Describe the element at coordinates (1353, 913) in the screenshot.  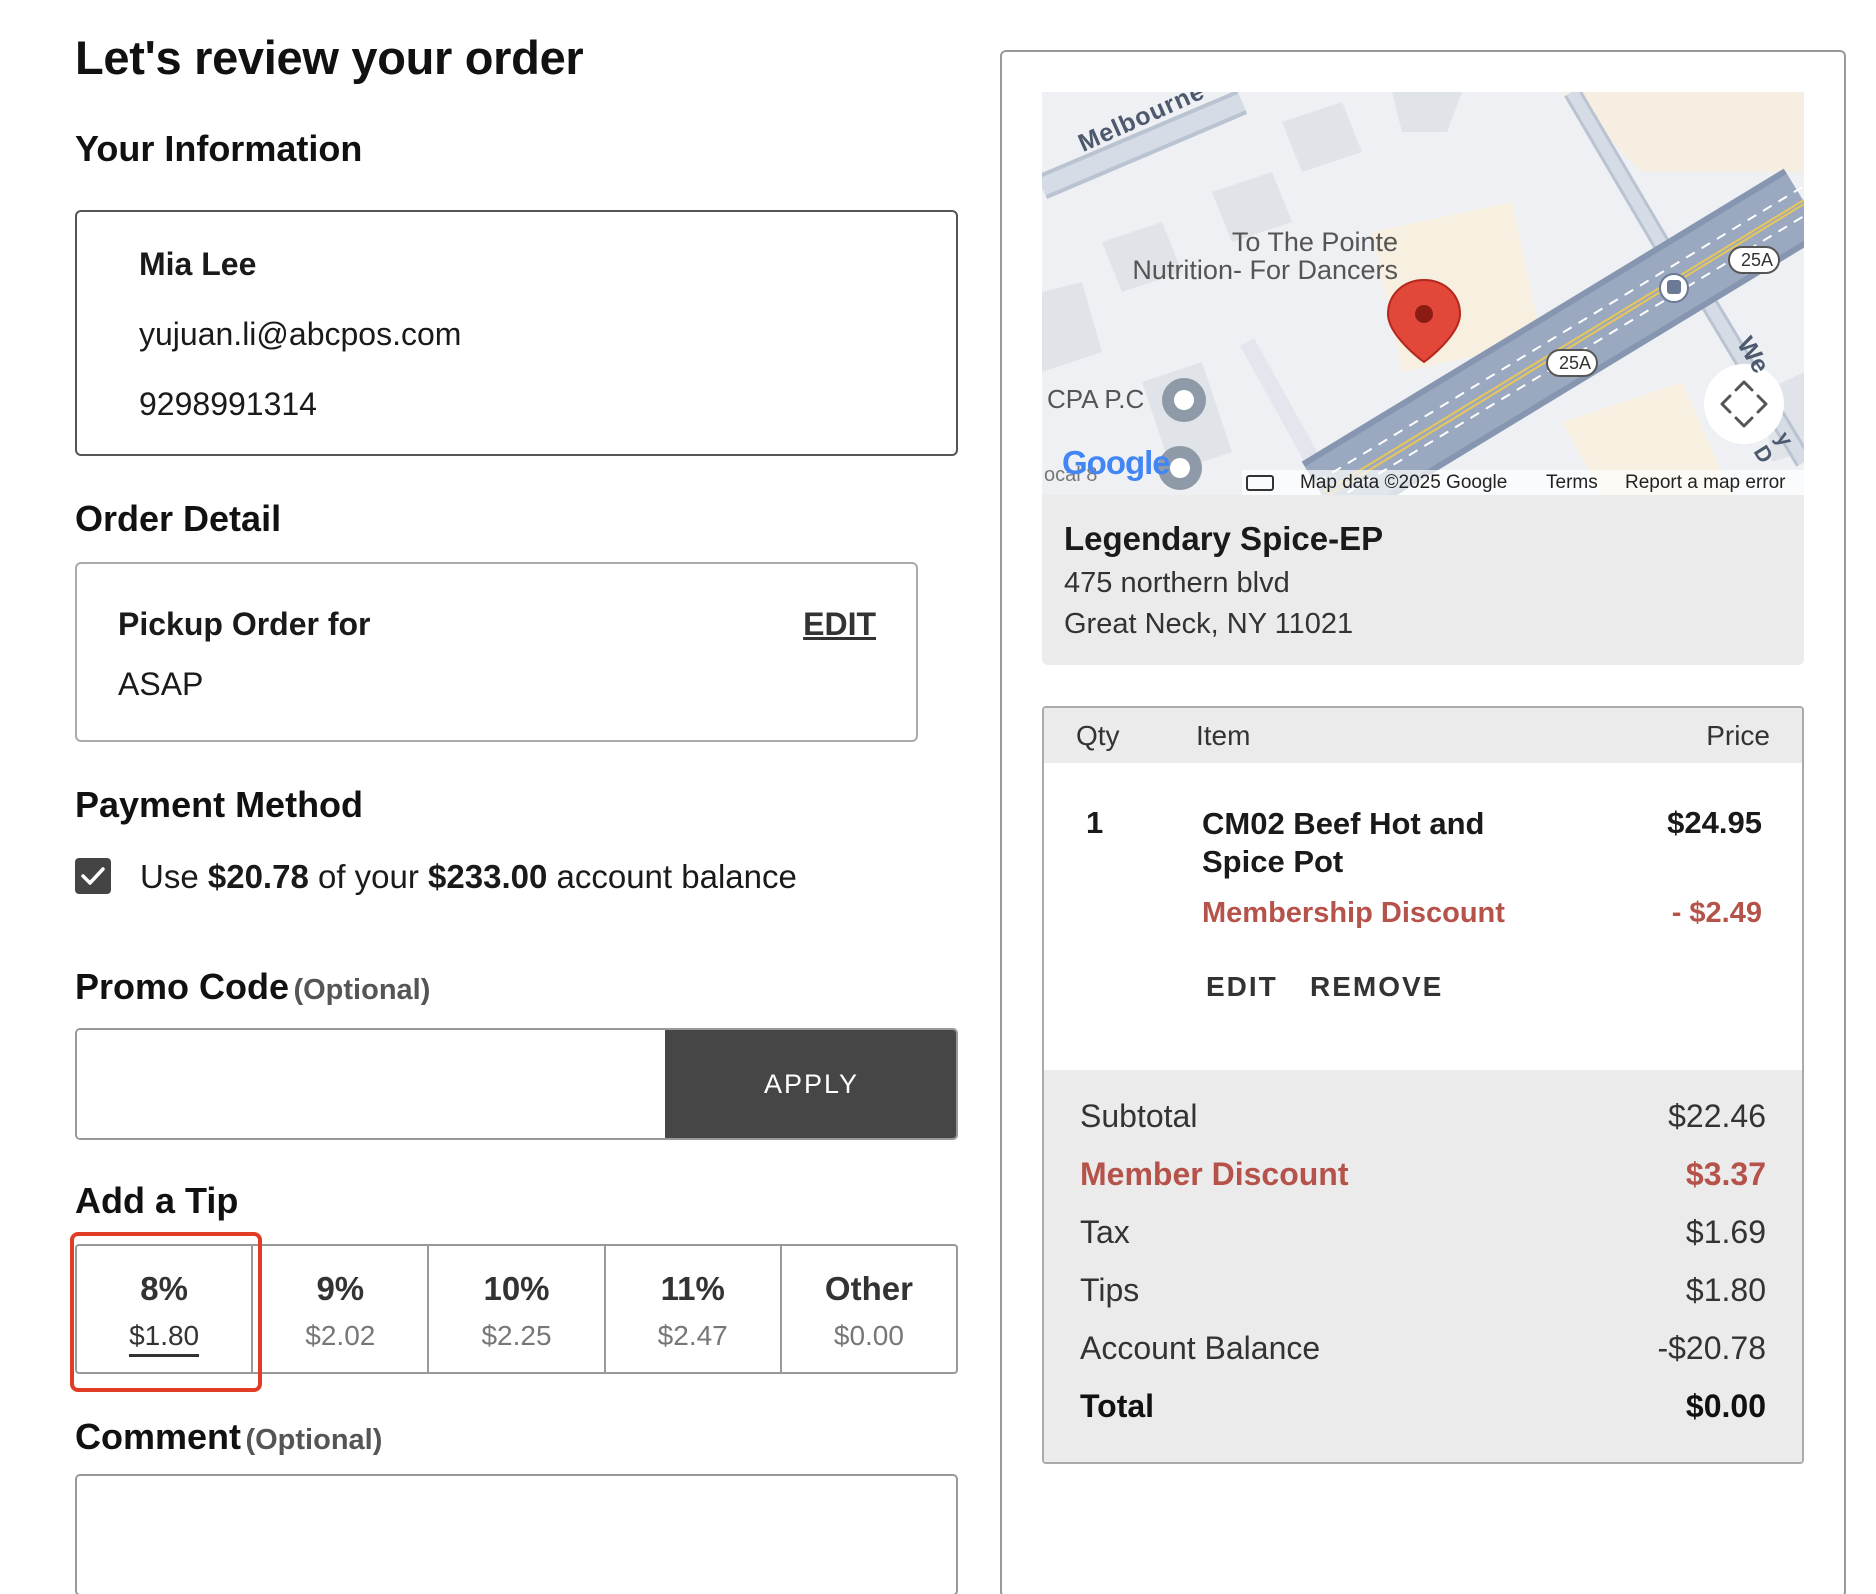
I see `item-discount-label: Membership Discount` at that location.